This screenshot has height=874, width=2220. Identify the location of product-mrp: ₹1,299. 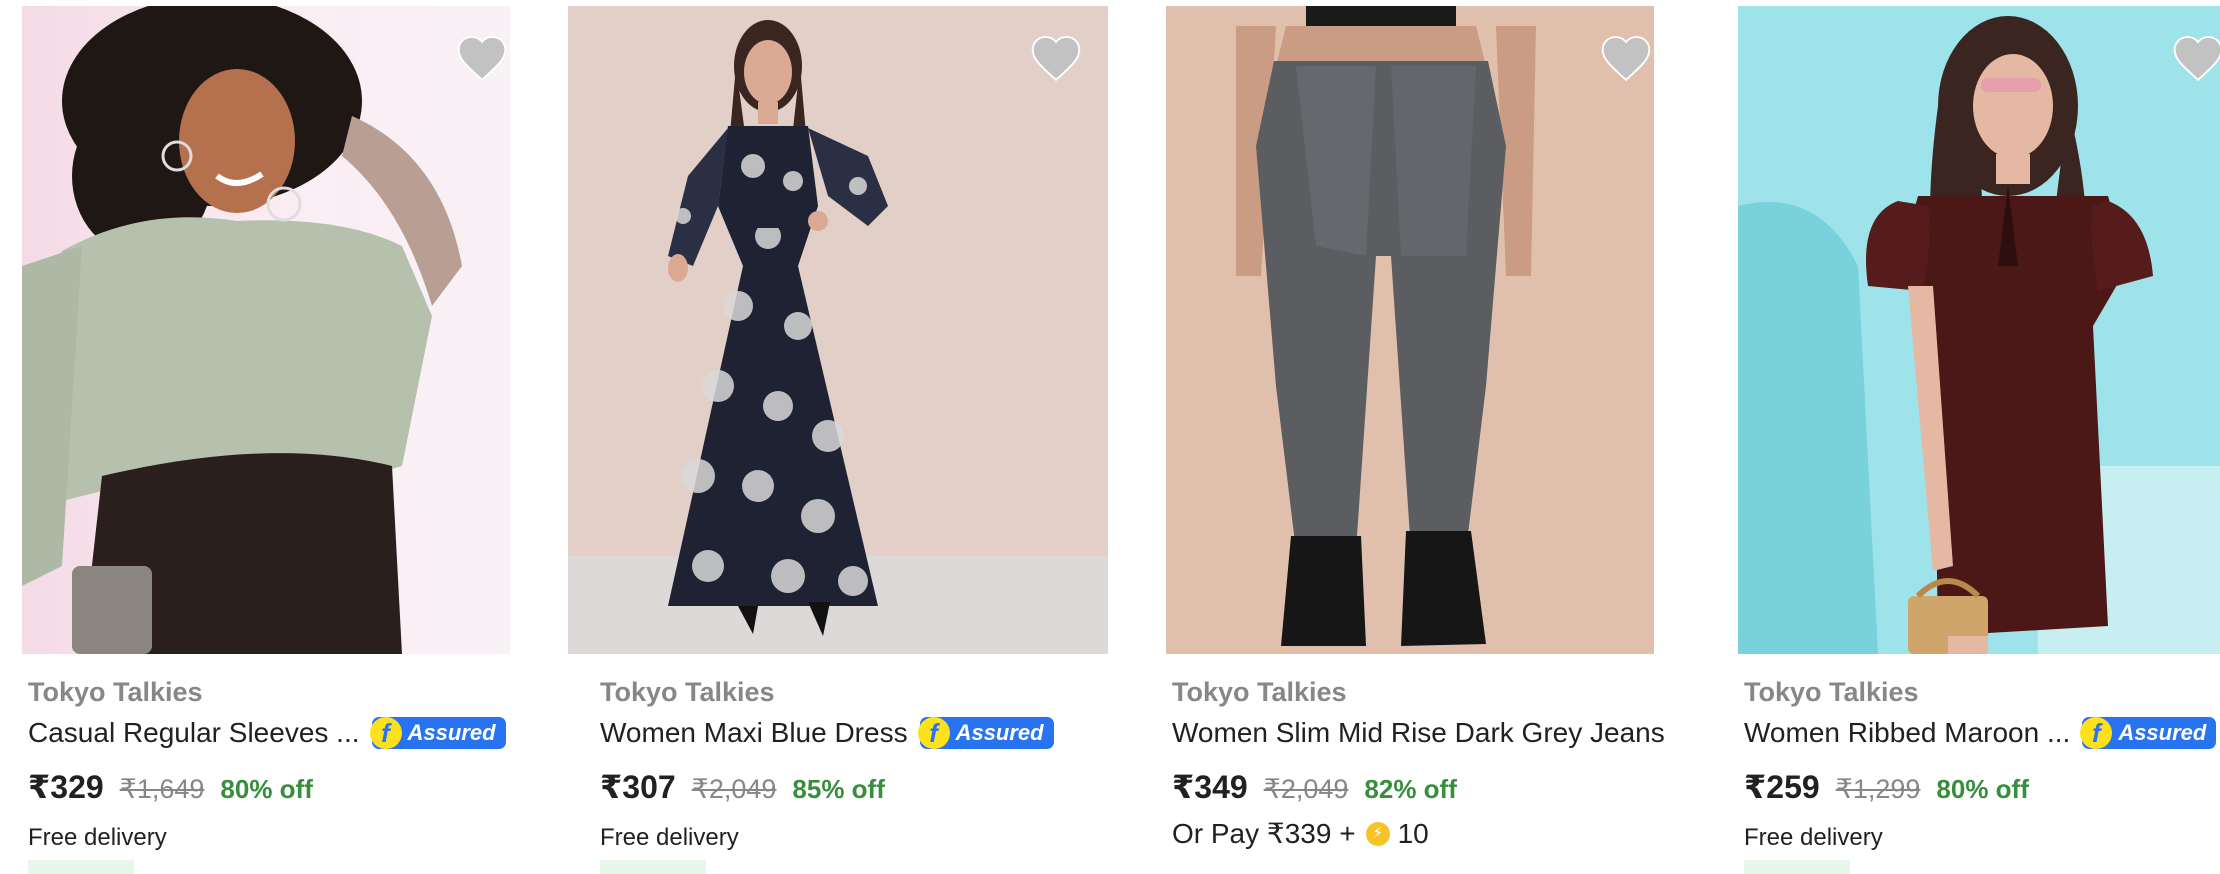
(1878, 789).